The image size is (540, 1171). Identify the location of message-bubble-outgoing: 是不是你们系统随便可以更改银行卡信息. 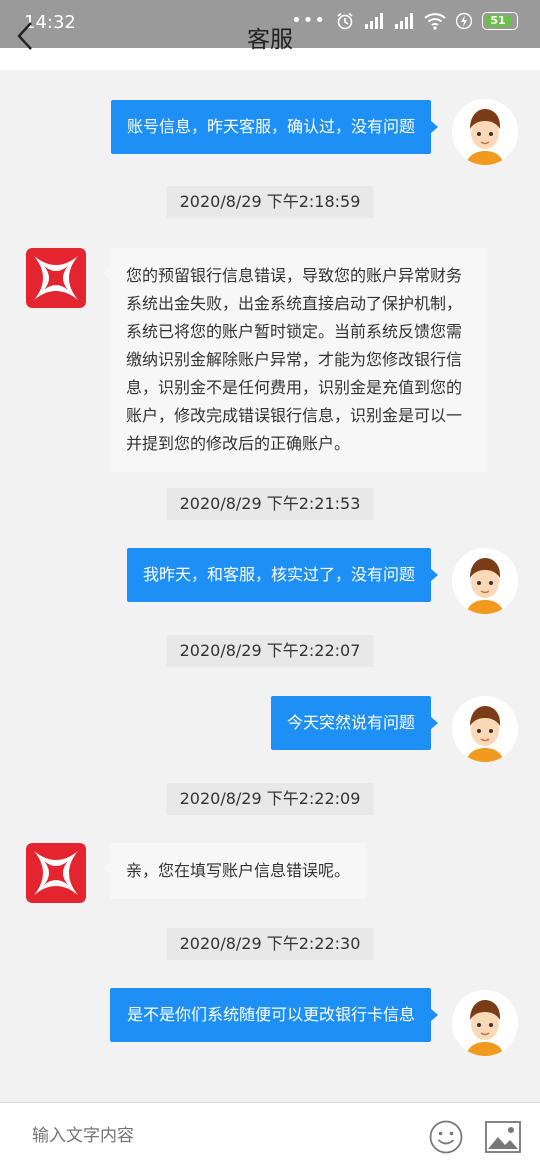
(274, 1015).